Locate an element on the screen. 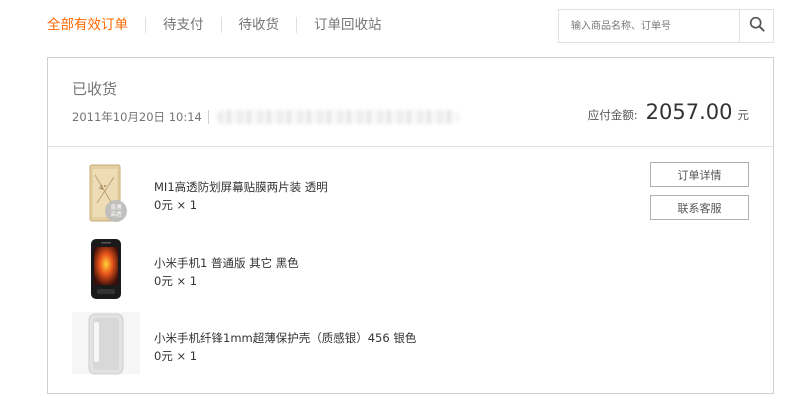 This screenshot has width=800, height=408. item-name: 小米手机1 普通版 其它 黑色 is located at coordinates (226, 263).